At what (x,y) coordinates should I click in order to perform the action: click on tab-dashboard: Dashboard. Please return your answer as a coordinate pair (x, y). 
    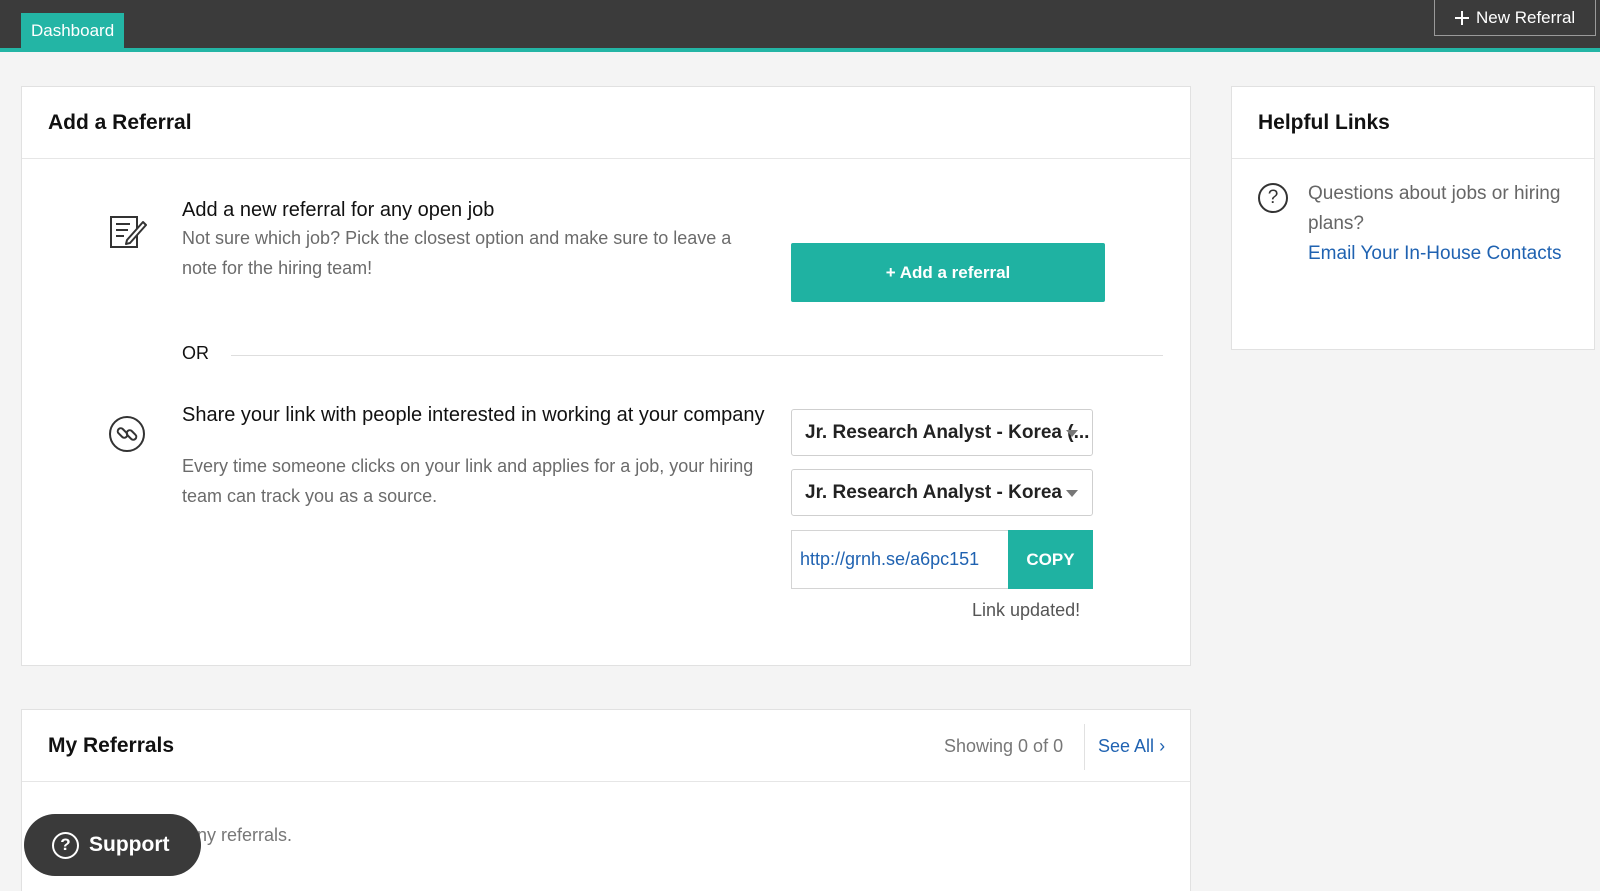
    Looking at the image, I should click on (73, 30).